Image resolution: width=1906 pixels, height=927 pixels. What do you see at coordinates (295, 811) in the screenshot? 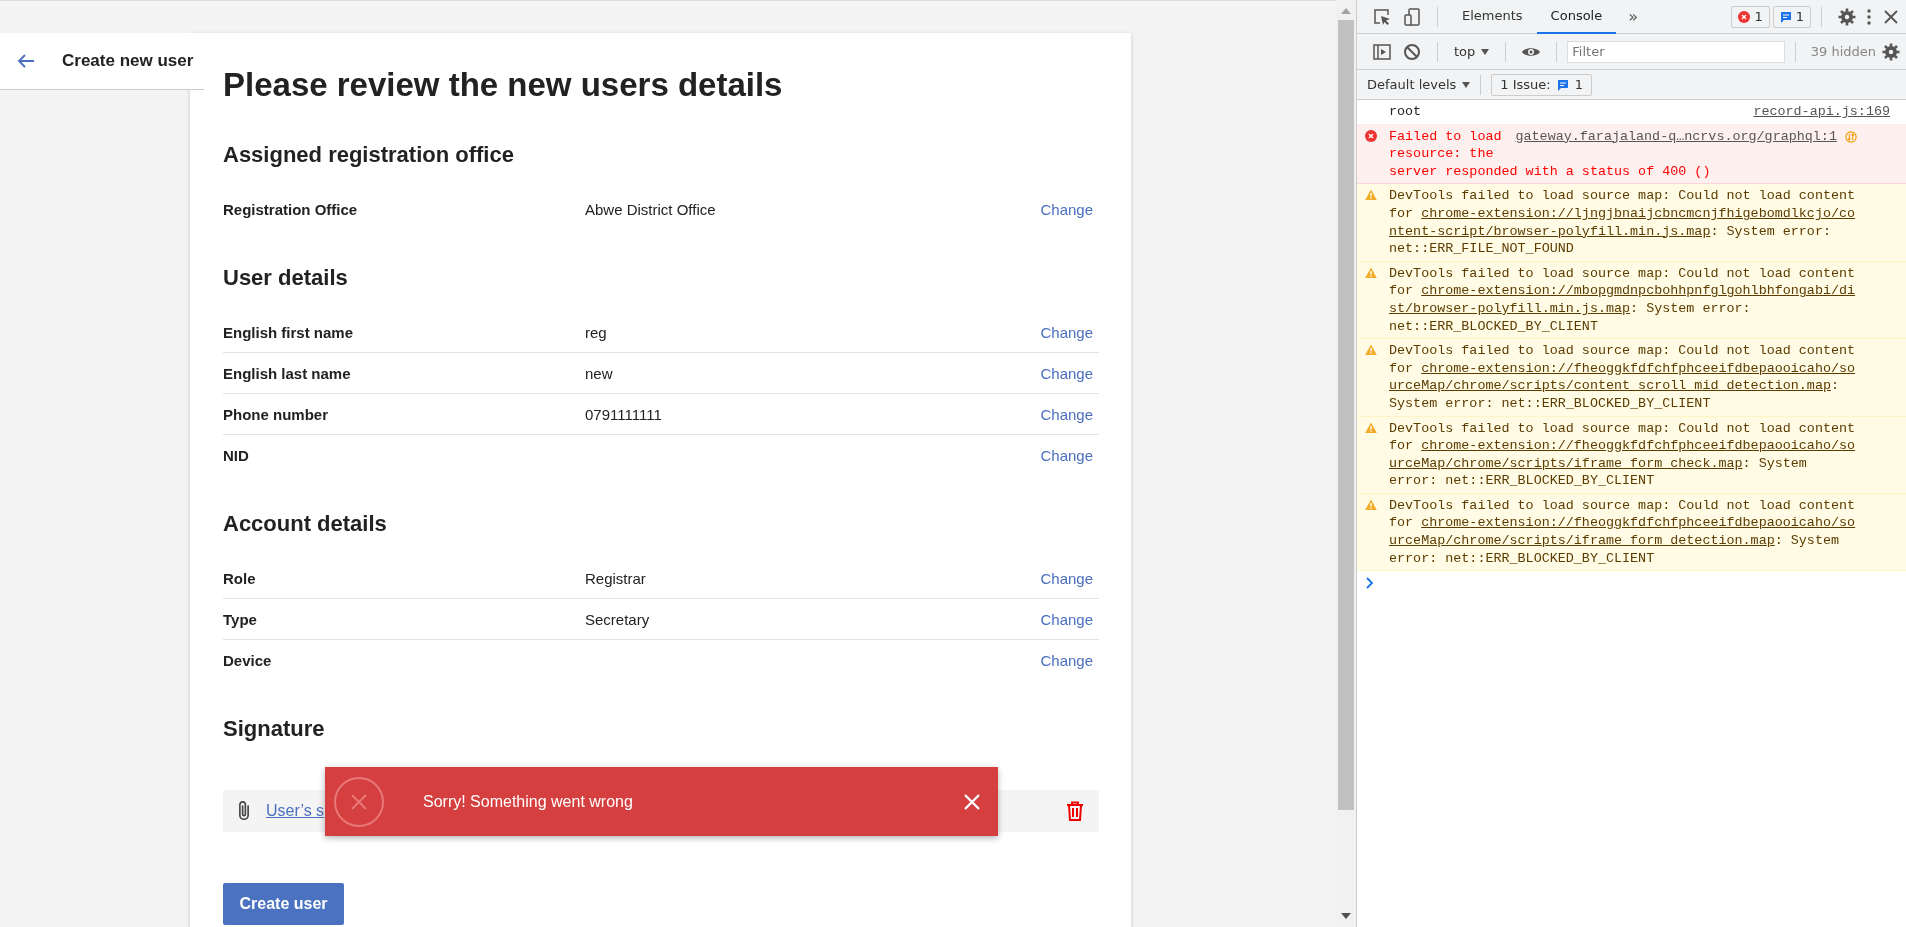
I see `signature-file-link: User’s s` at bounding box center [295, 811].